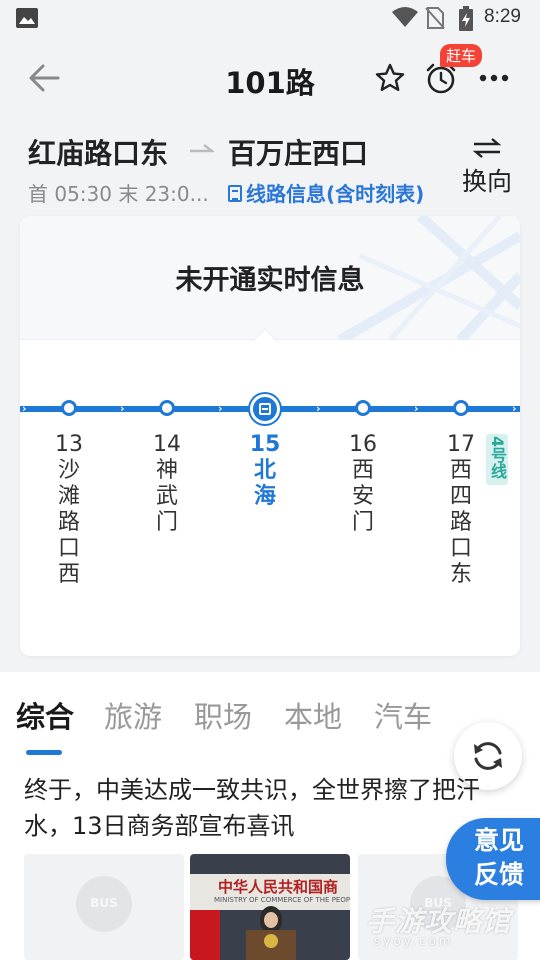 This screenshot has height=960, width=540. What do you see at coordinates (270, 18) in the screenshot?
I see `status-bar: 8:29` at bounding box center [270, 18].